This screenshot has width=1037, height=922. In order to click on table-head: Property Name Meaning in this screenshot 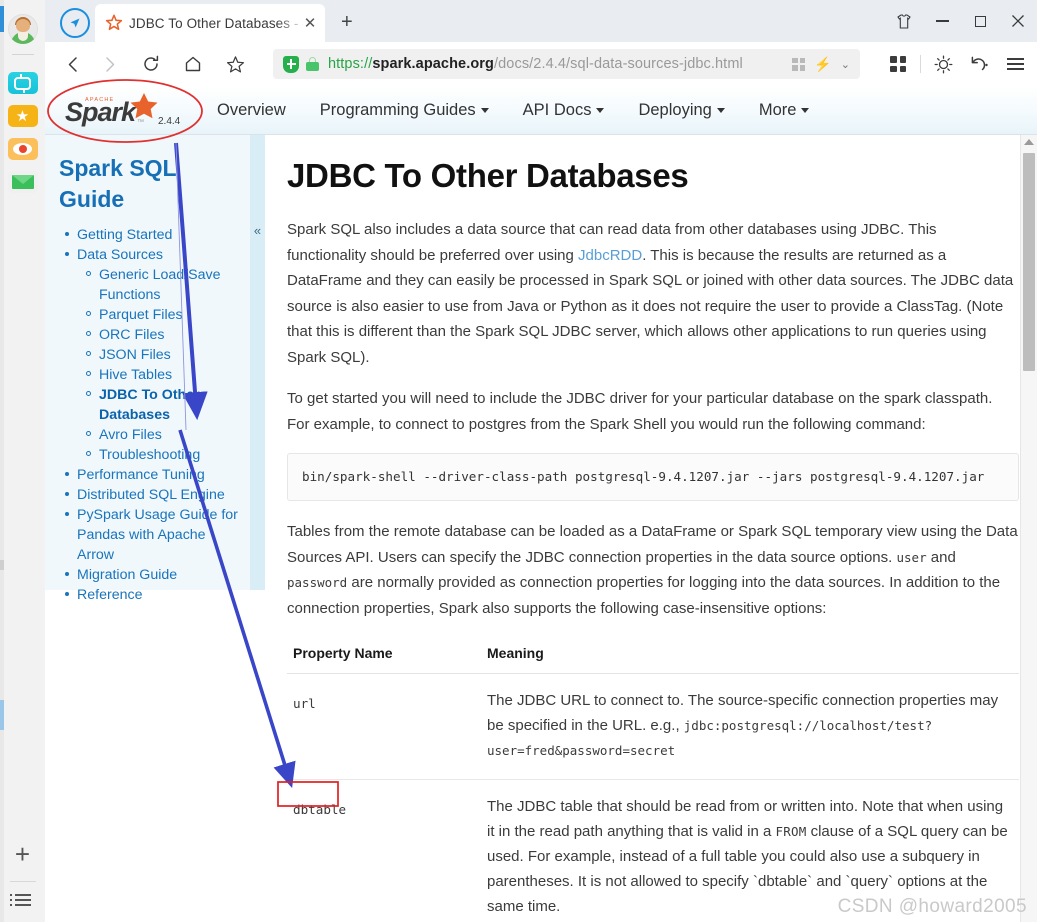, I will do `click(653, 655)`.